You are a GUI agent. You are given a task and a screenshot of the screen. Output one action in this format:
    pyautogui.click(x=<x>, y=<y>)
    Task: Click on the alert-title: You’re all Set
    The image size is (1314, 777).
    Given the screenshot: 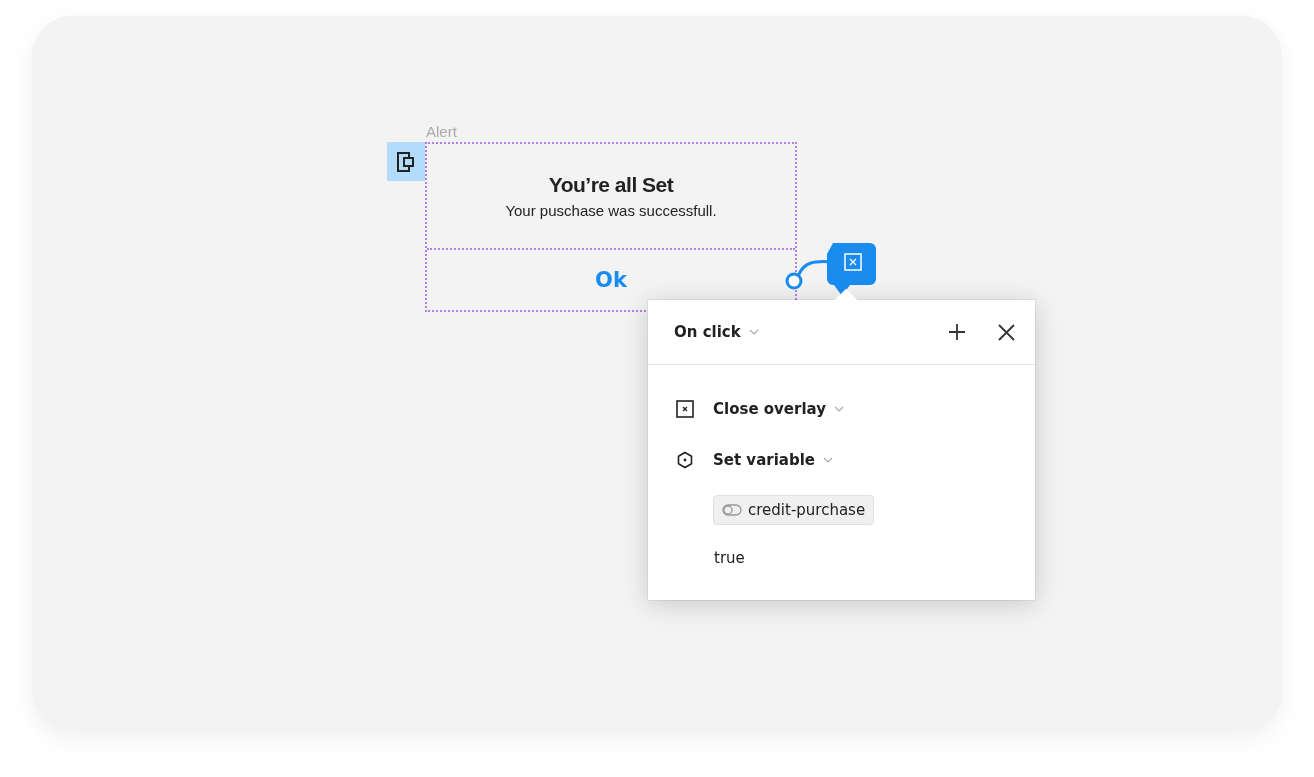 What is the action you would take?
    pyautogui.click(x=611, y=185)
    